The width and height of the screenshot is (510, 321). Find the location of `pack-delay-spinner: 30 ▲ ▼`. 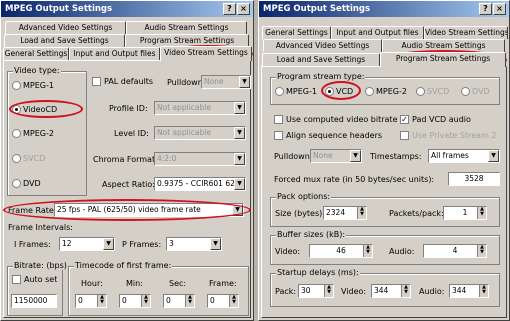

pack-delay-spinner: 30 ▲ ▼ is located at coordinates (316, 291).